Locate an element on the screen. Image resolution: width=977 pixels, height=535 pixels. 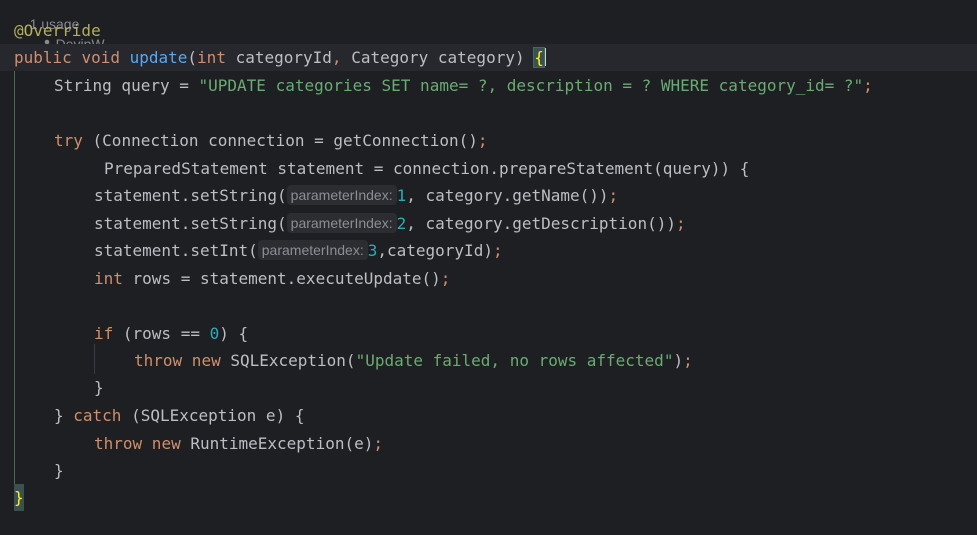
method-name: update is located at coordinates (158, 57).